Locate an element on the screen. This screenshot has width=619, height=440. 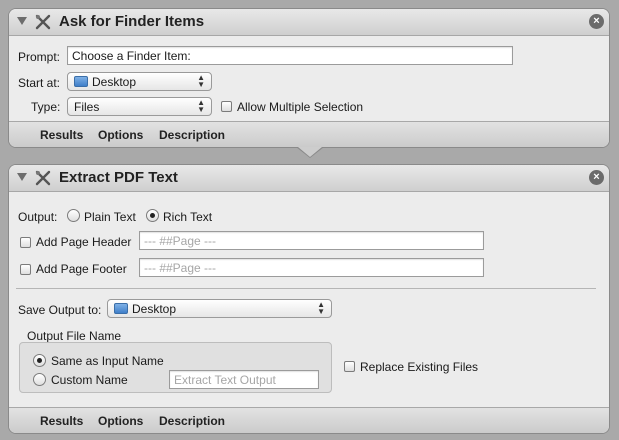
custom-name-label: Custom Name is located at coordinates (89, 380).